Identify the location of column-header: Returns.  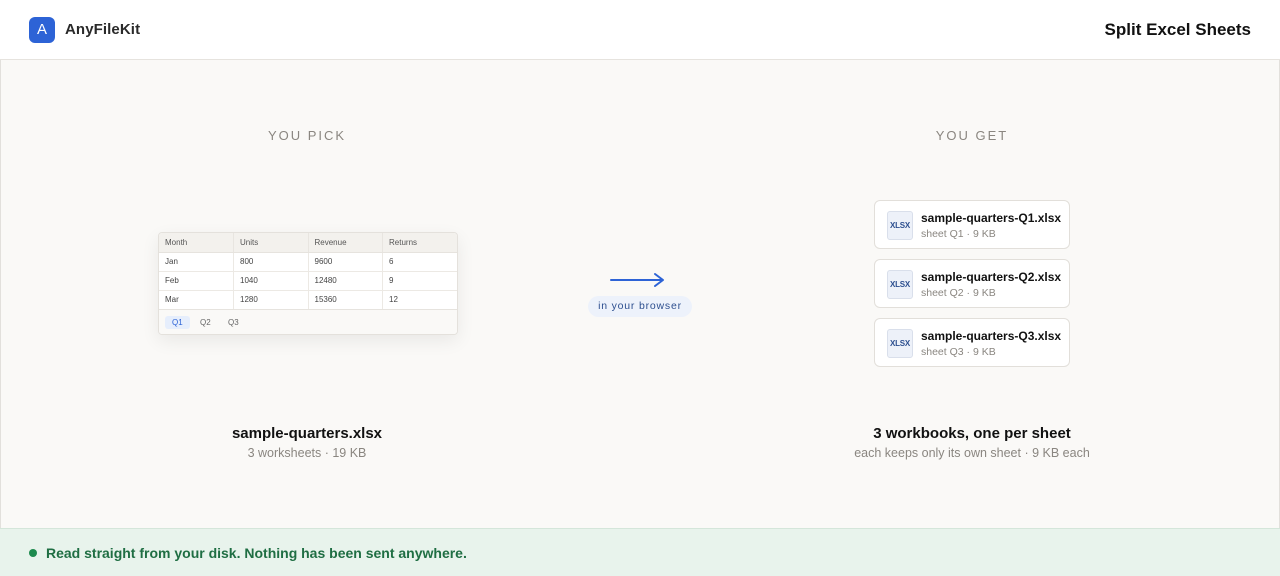
(419, 243).